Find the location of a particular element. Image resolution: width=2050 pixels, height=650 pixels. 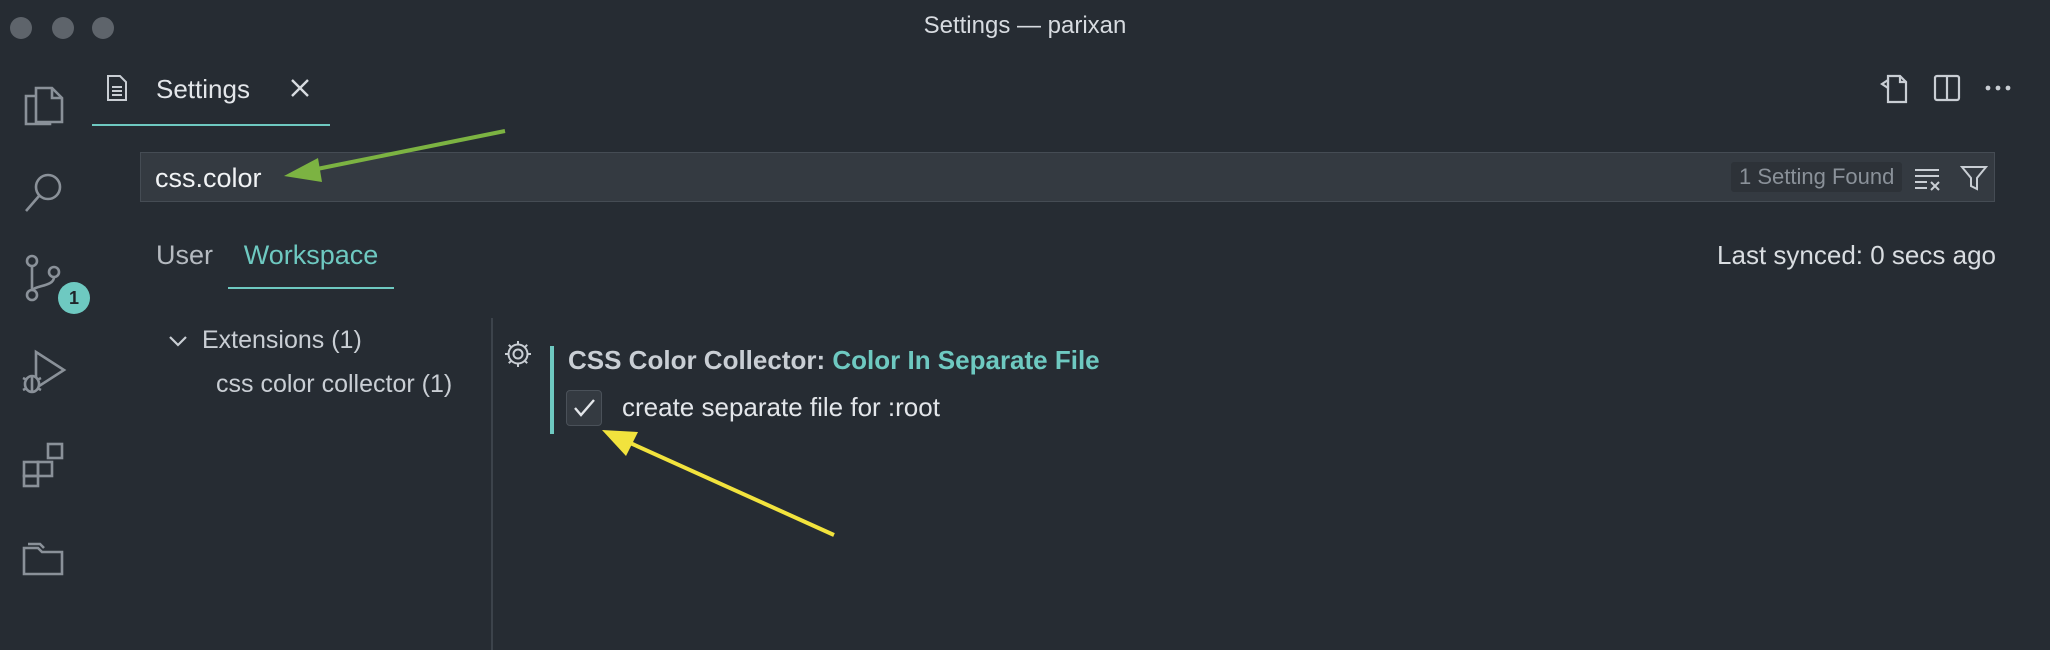

more-actions-icon is located at coordinates (1998, 88).